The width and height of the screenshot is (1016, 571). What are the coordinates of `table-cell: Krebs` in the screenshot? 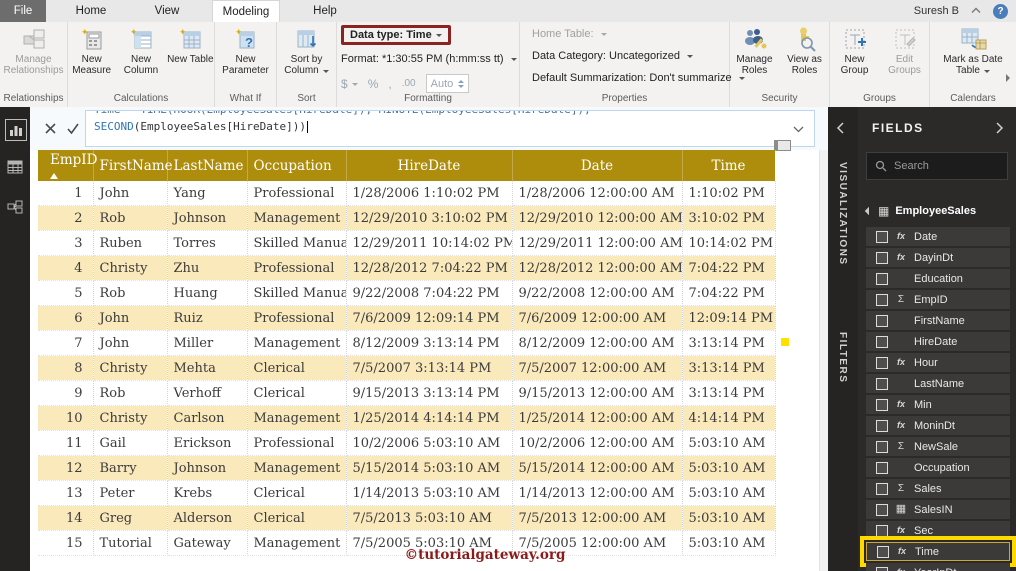 It's located at (207, 493).